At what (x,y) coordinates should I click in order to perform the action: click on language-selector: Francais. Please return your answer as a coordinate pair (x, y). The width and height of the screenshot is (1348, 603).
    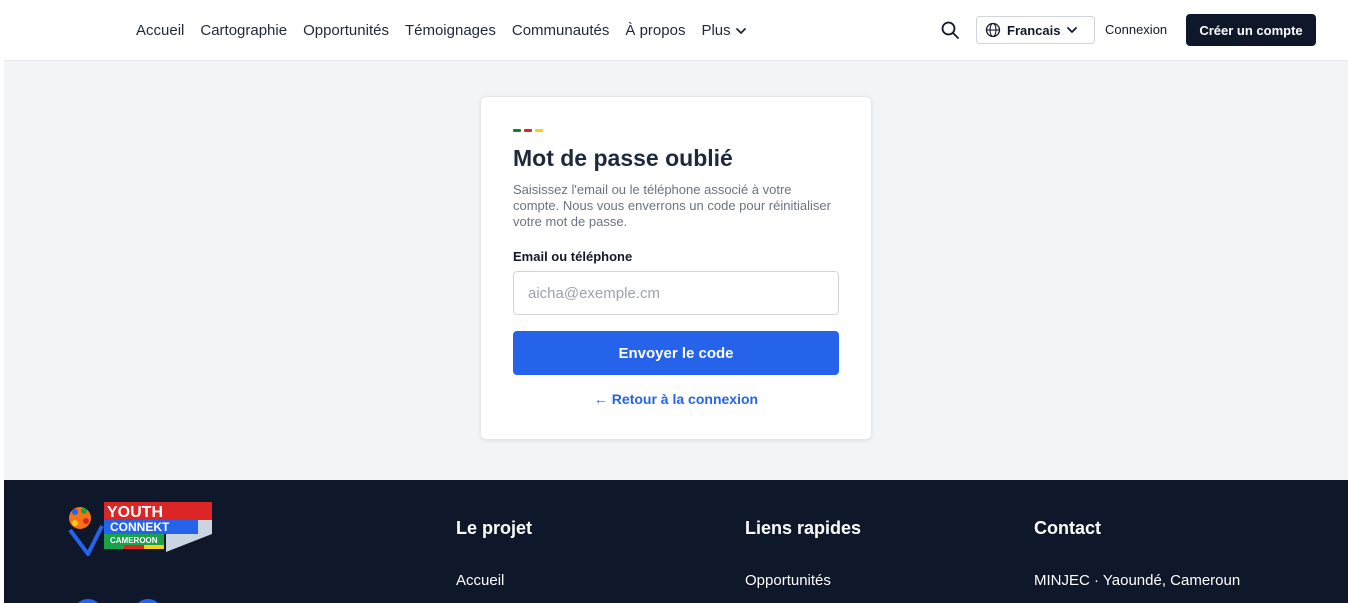
    Looking at the image, I should click on (1035, 30).